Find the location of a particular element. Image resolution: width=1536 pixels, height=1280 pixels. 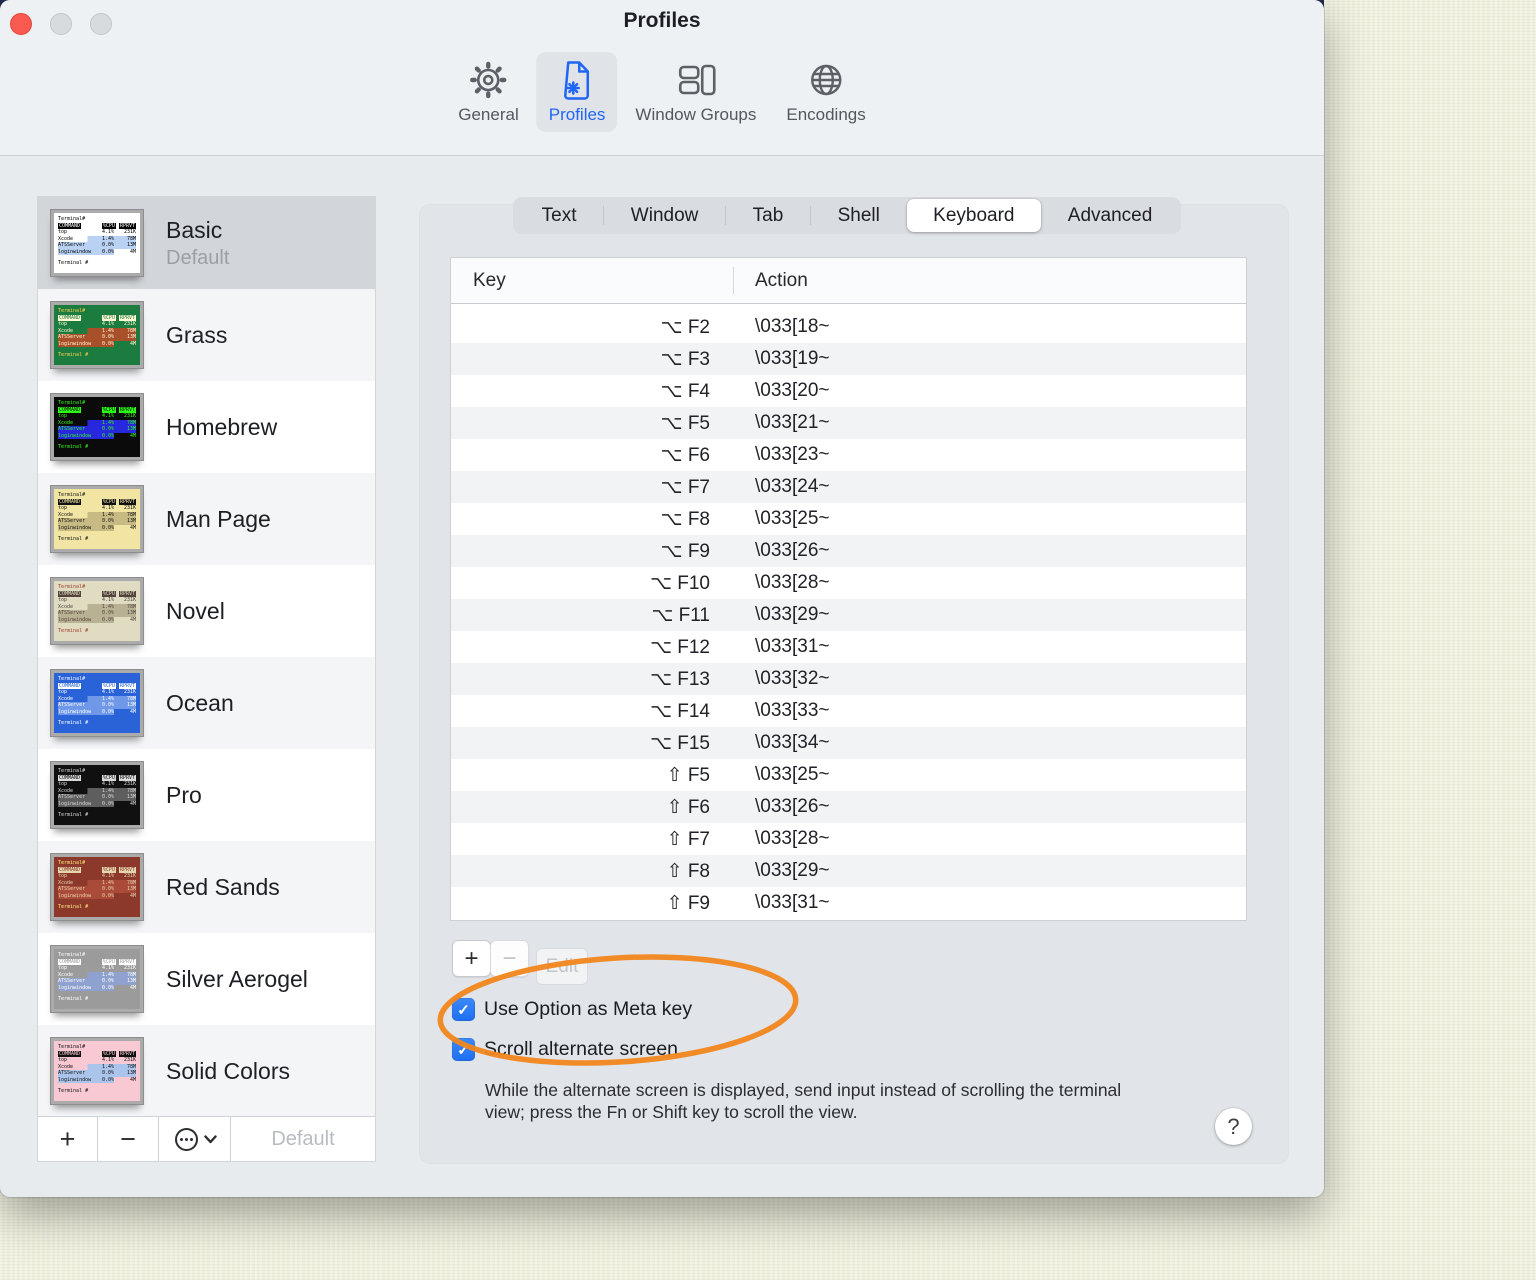

table-row: ⇧ F8 \033[29~ is located at coordinates (848, 871).